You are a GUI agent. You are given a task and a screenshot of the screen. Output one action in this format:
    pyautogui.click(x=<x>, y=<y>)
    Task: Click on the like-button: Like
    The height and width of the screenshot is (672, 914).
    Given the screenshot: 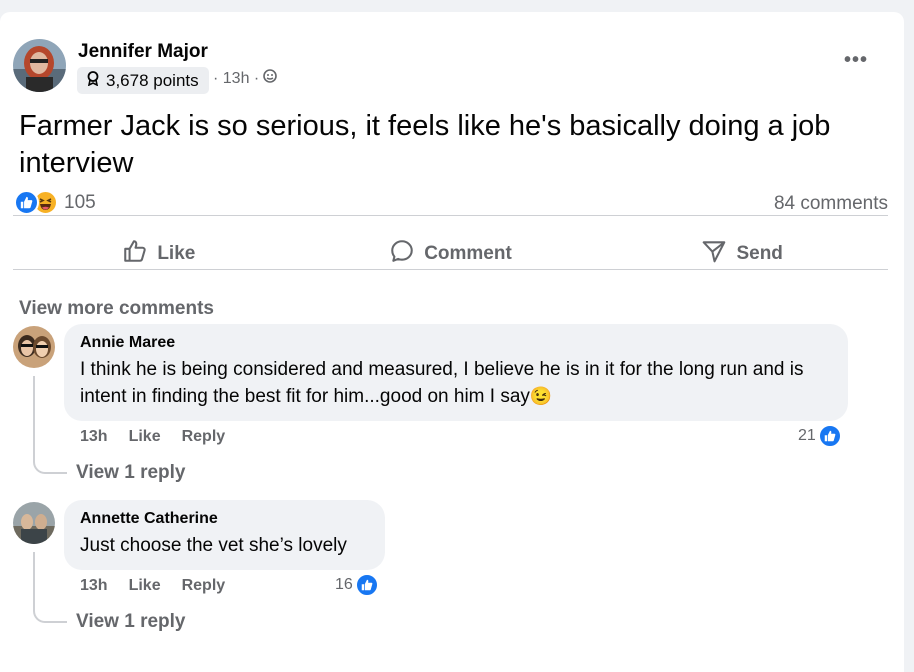 What is the action you would take?
    pyautogui.click(x=159, y=254)
    